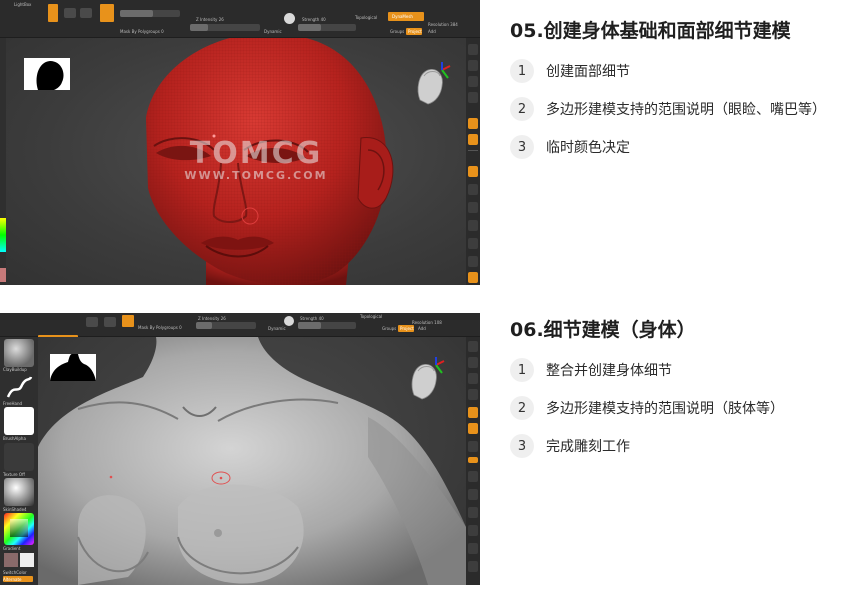  What do you see at coordinates (86, 13) in the screenshot?
I see `move-mode-button` at bounding box center [86, 13].